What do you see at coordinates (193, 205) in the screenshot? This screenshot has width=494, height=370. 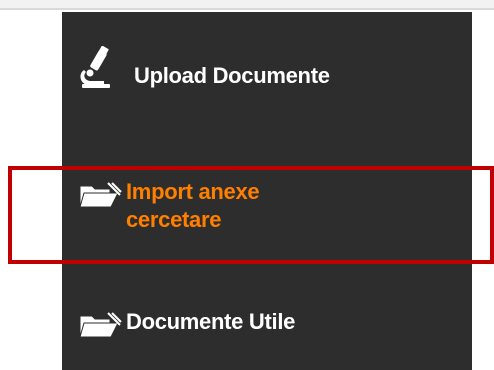 I see `sidebar-item-label: Import anexe cercetare` at bounding box center [193, 205].